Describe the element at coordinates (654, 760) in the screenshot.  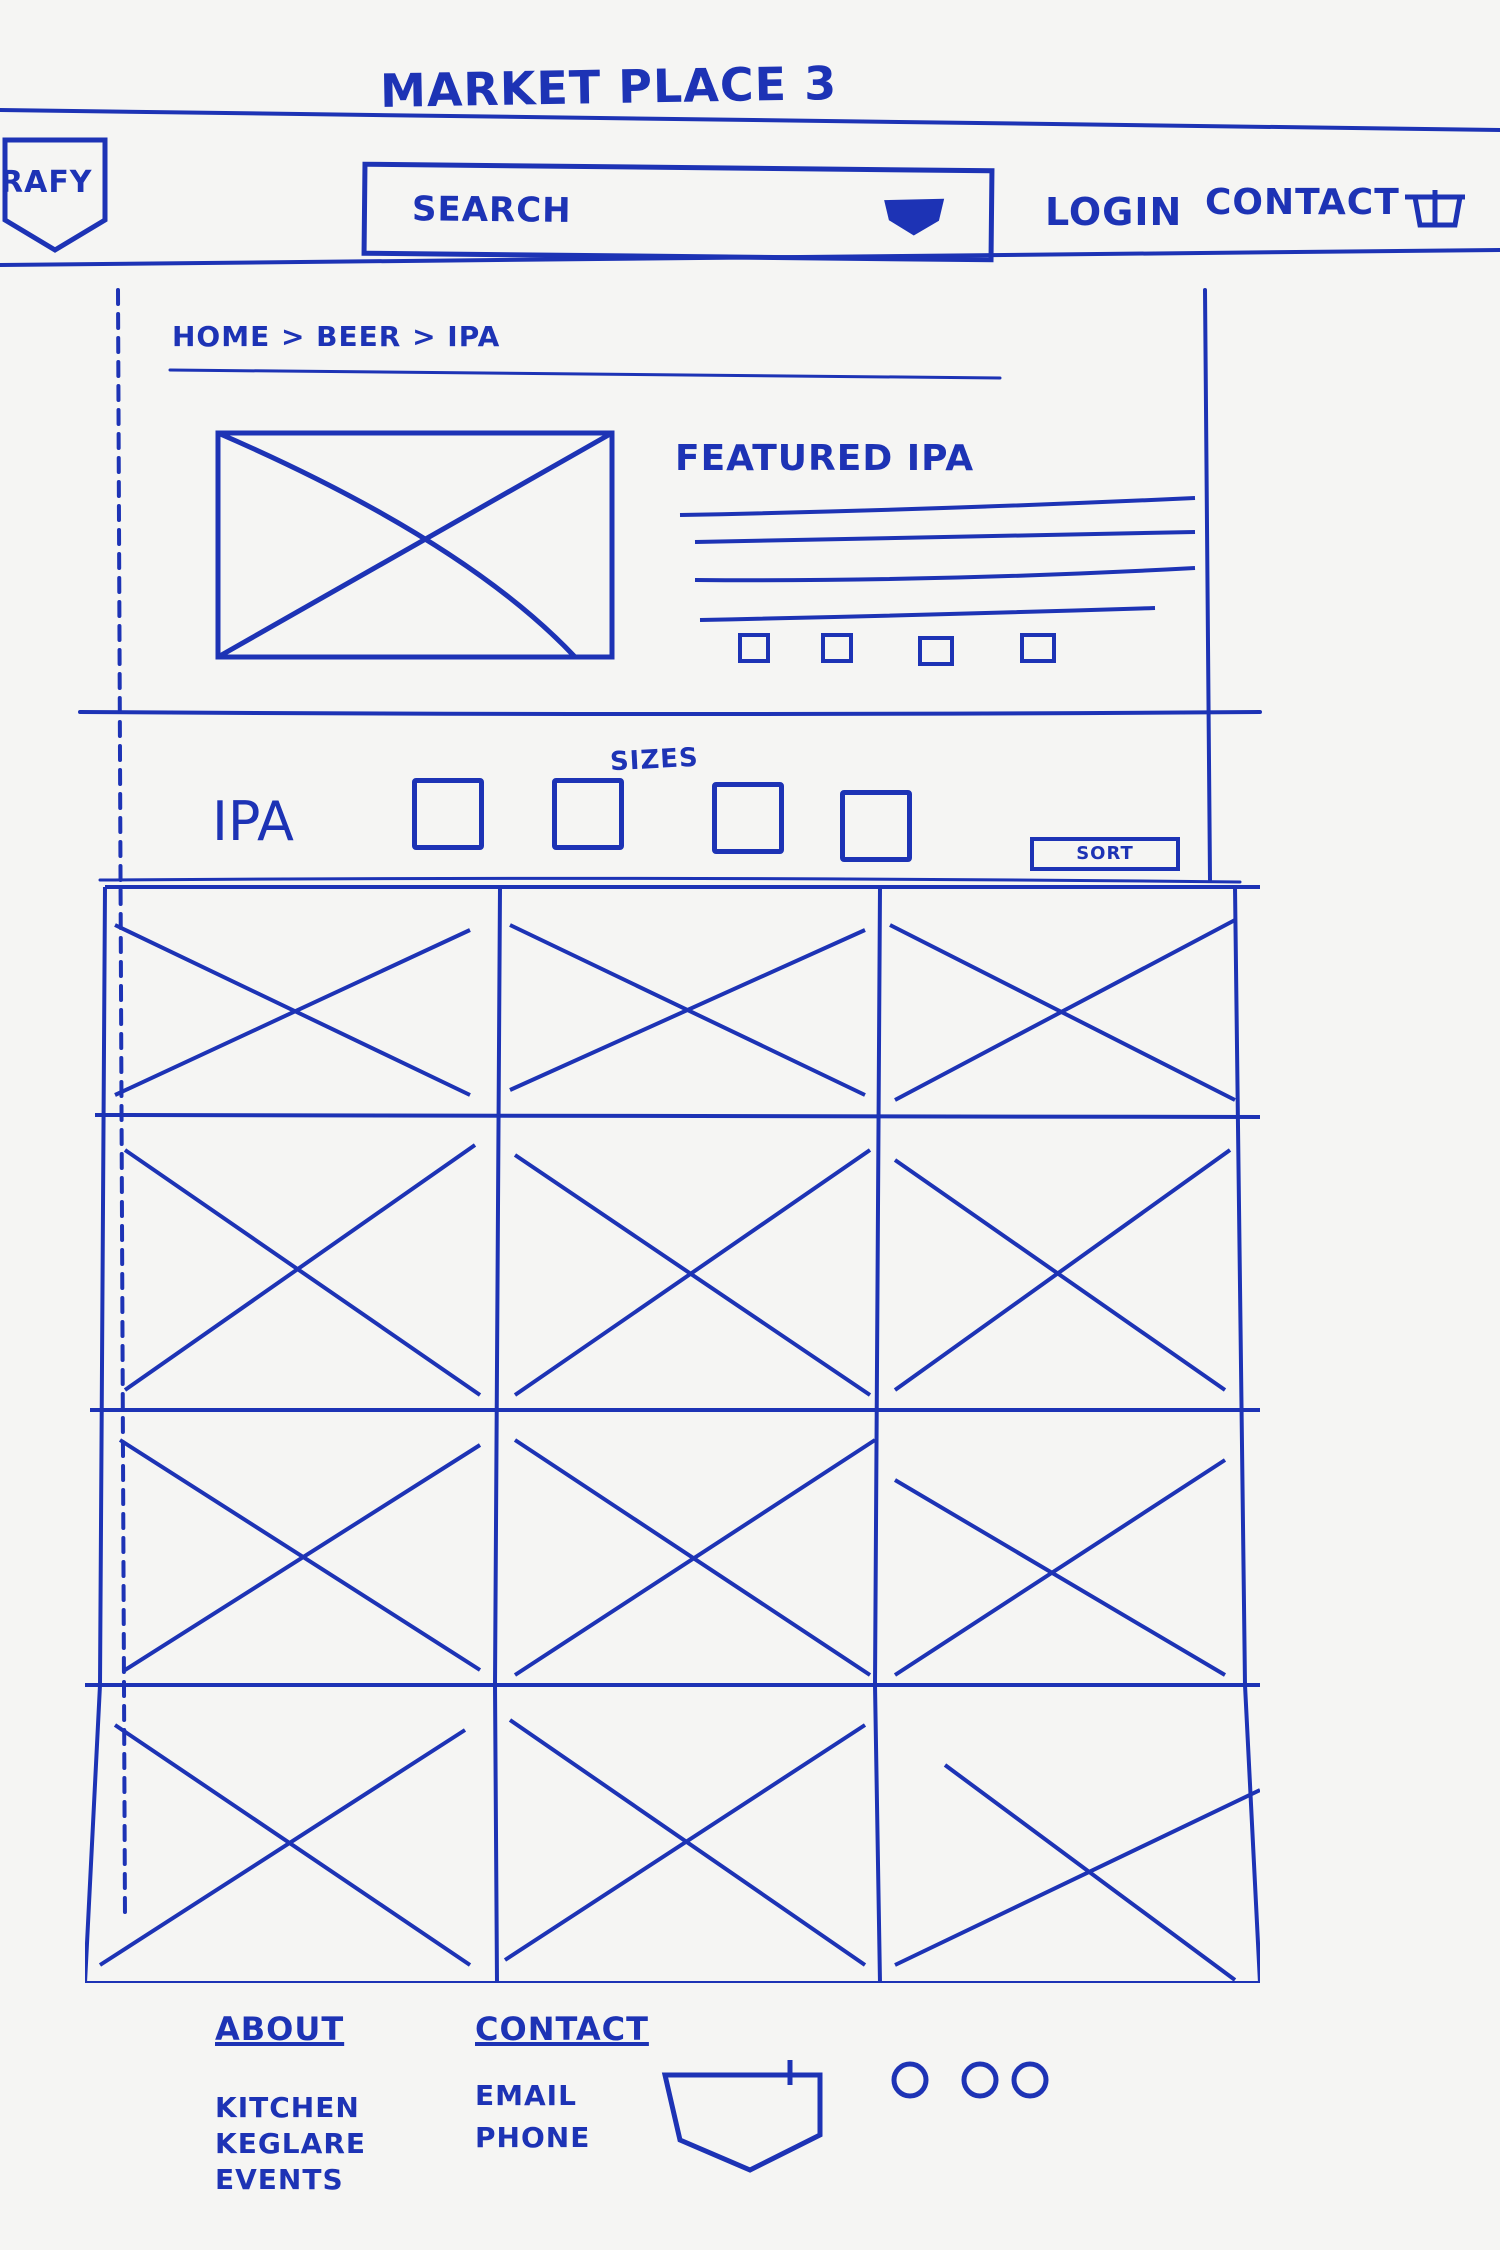
I see `sizes-label: SIZES` at that location.